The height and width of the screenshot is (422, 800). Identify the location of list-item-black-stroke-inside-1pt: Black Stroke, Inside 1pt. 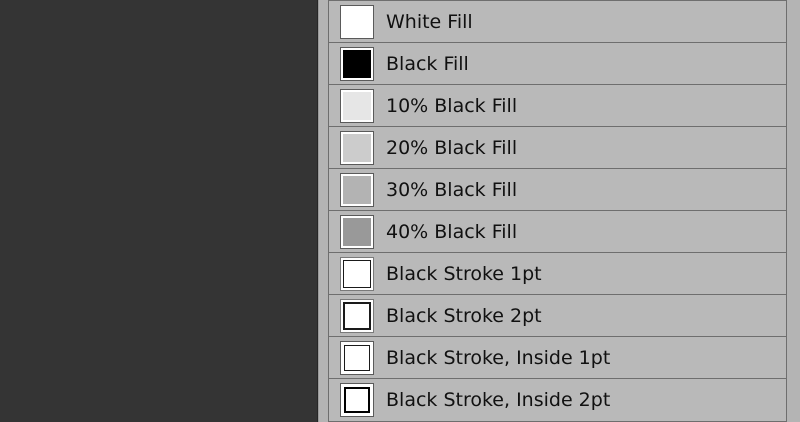
(557, 358).